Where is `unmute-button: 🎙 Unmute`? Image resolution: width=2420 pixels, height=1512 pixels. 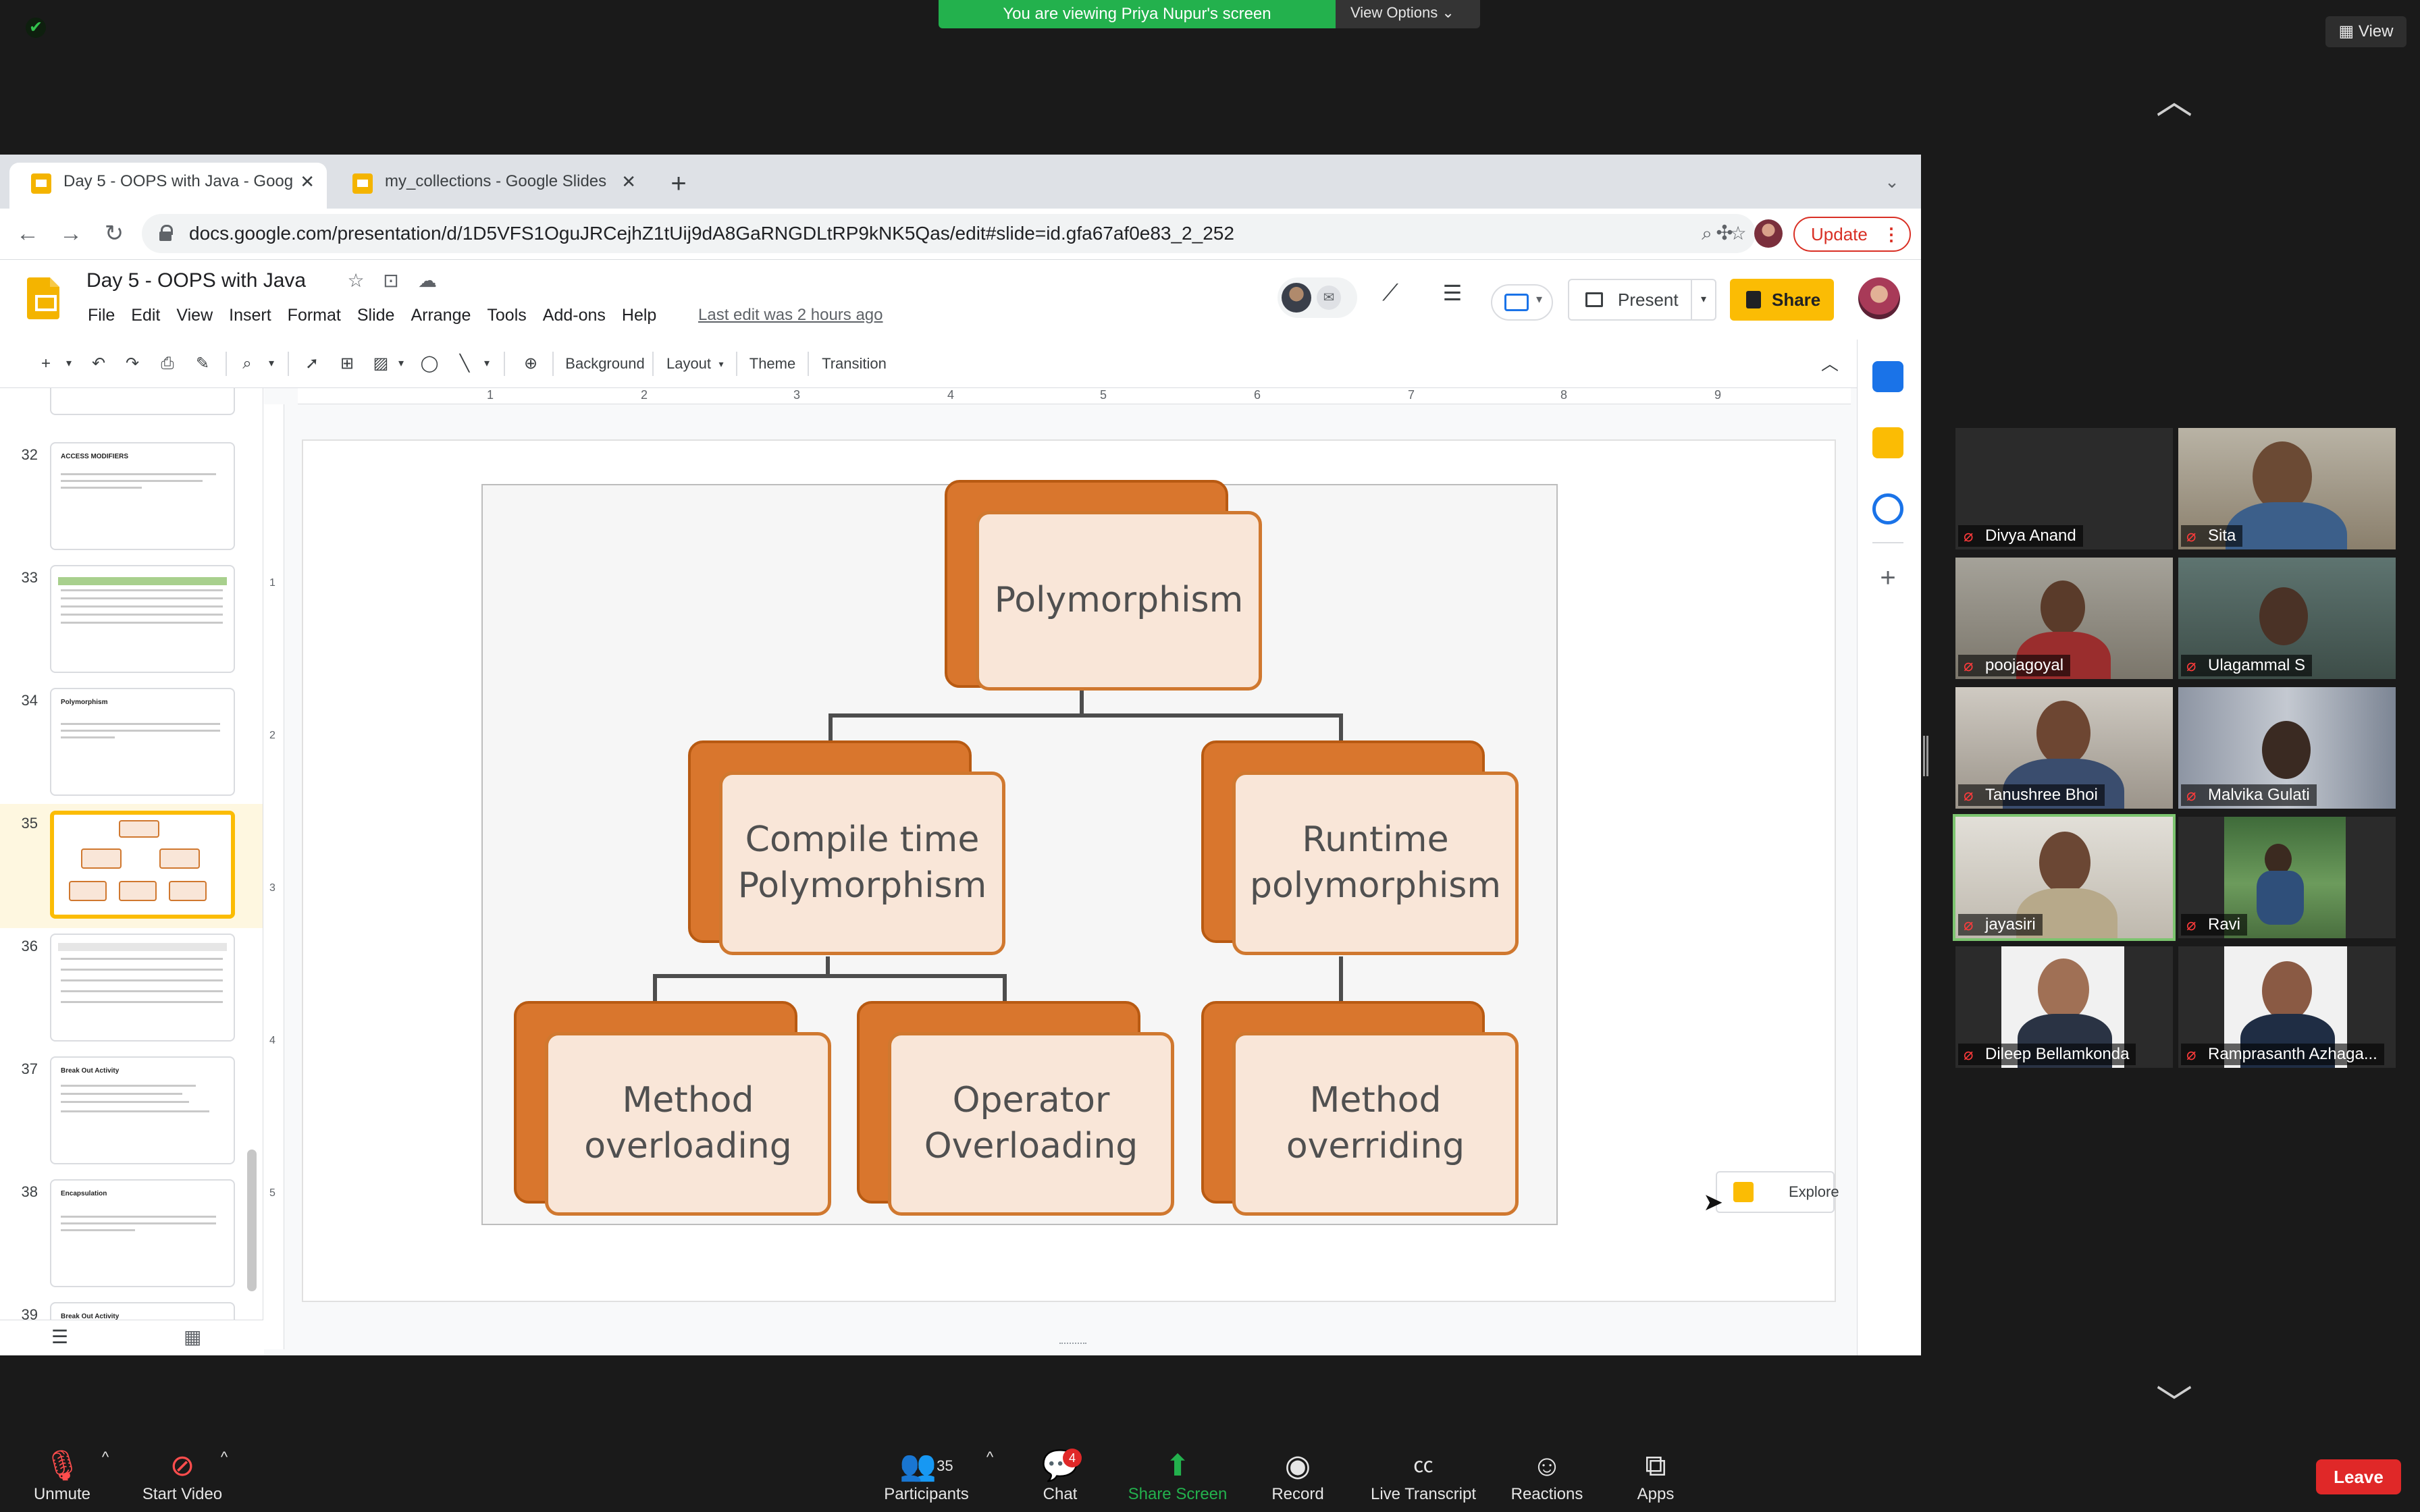
unmute-button: 🎙 Unmute is located at coordinates (62, 1479).